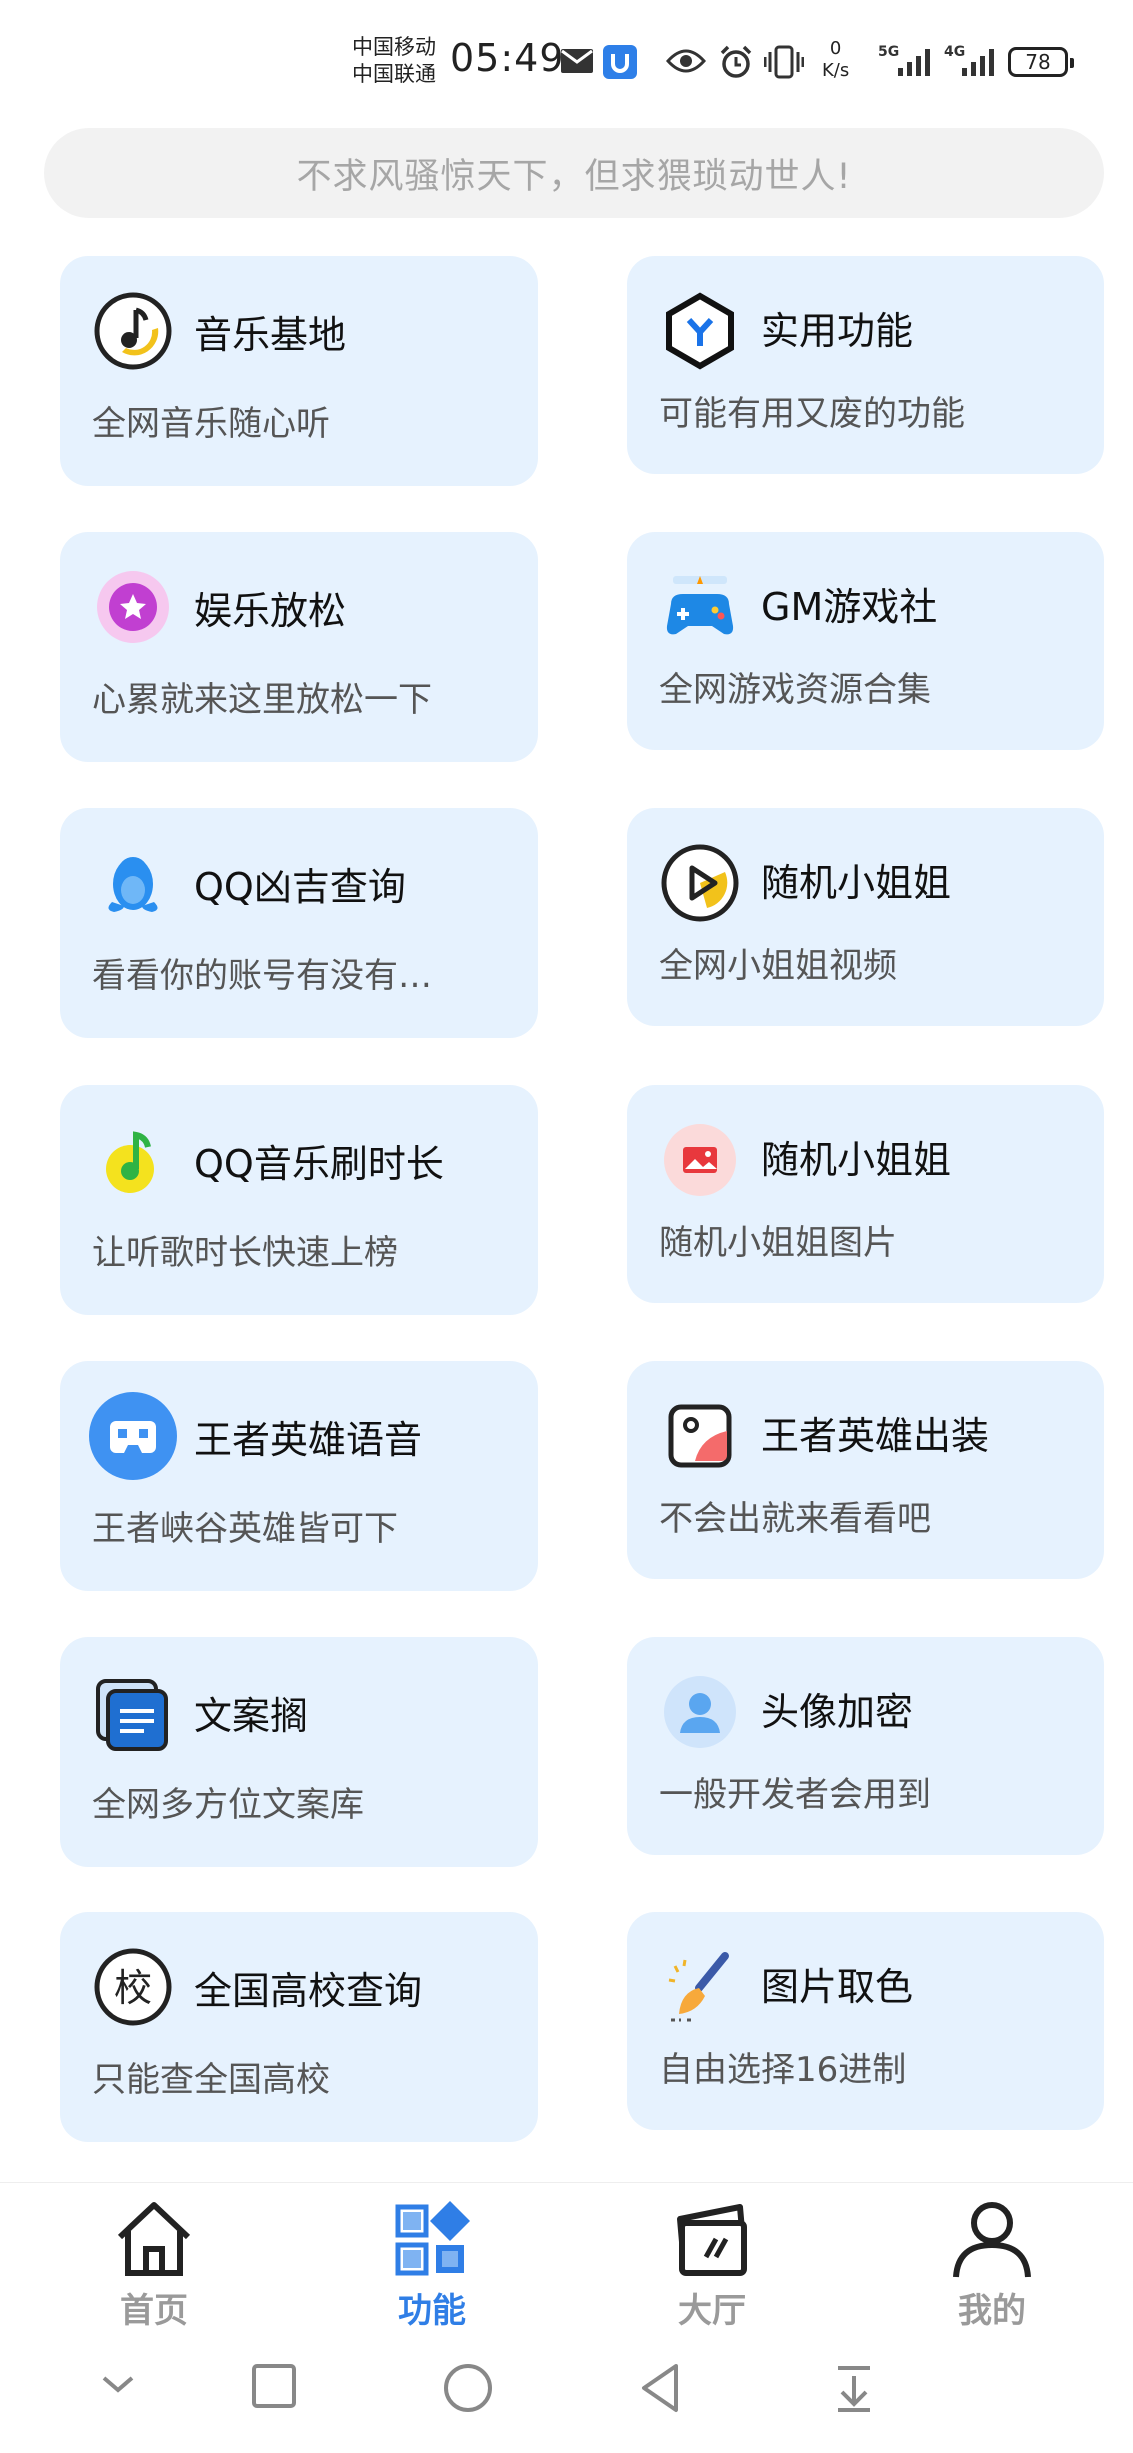  Describe the element at coordinates (700, 883) in the screenshot. I see `play-circle-icon` at that location.